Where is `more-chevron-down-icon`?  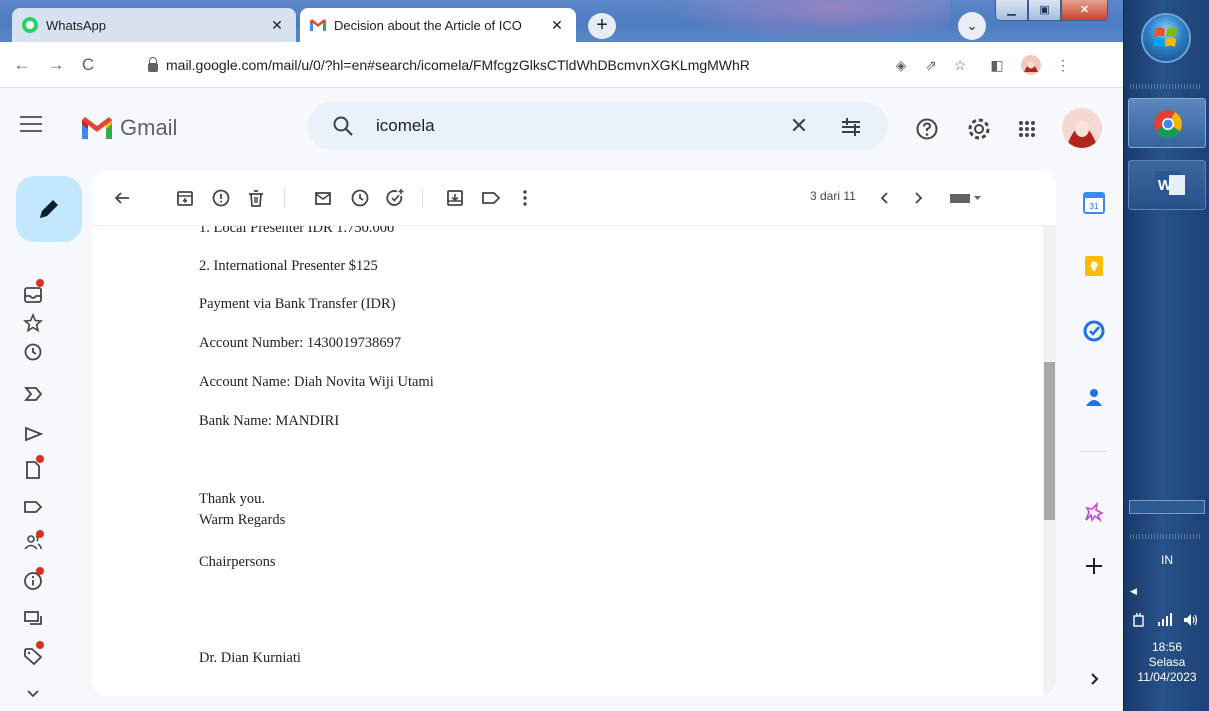
more-chevron-down-icon is located at coordinates (33, 693).